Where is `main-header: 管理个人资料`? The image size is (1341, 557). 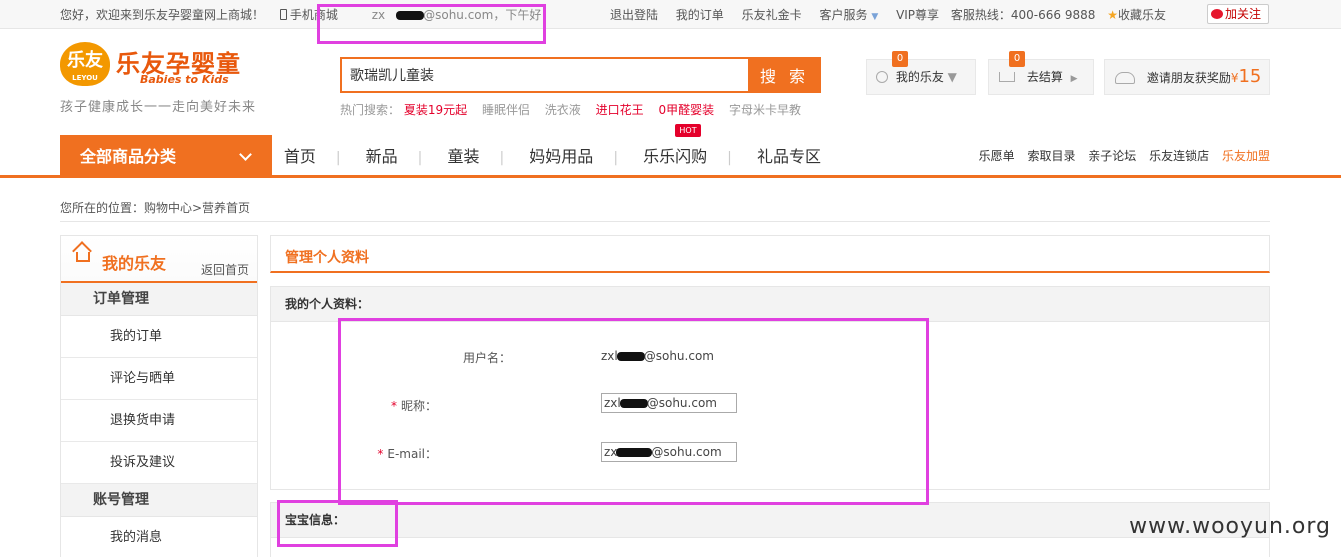 main-header: 管理个人资料 is located at coordinates (770, 254).